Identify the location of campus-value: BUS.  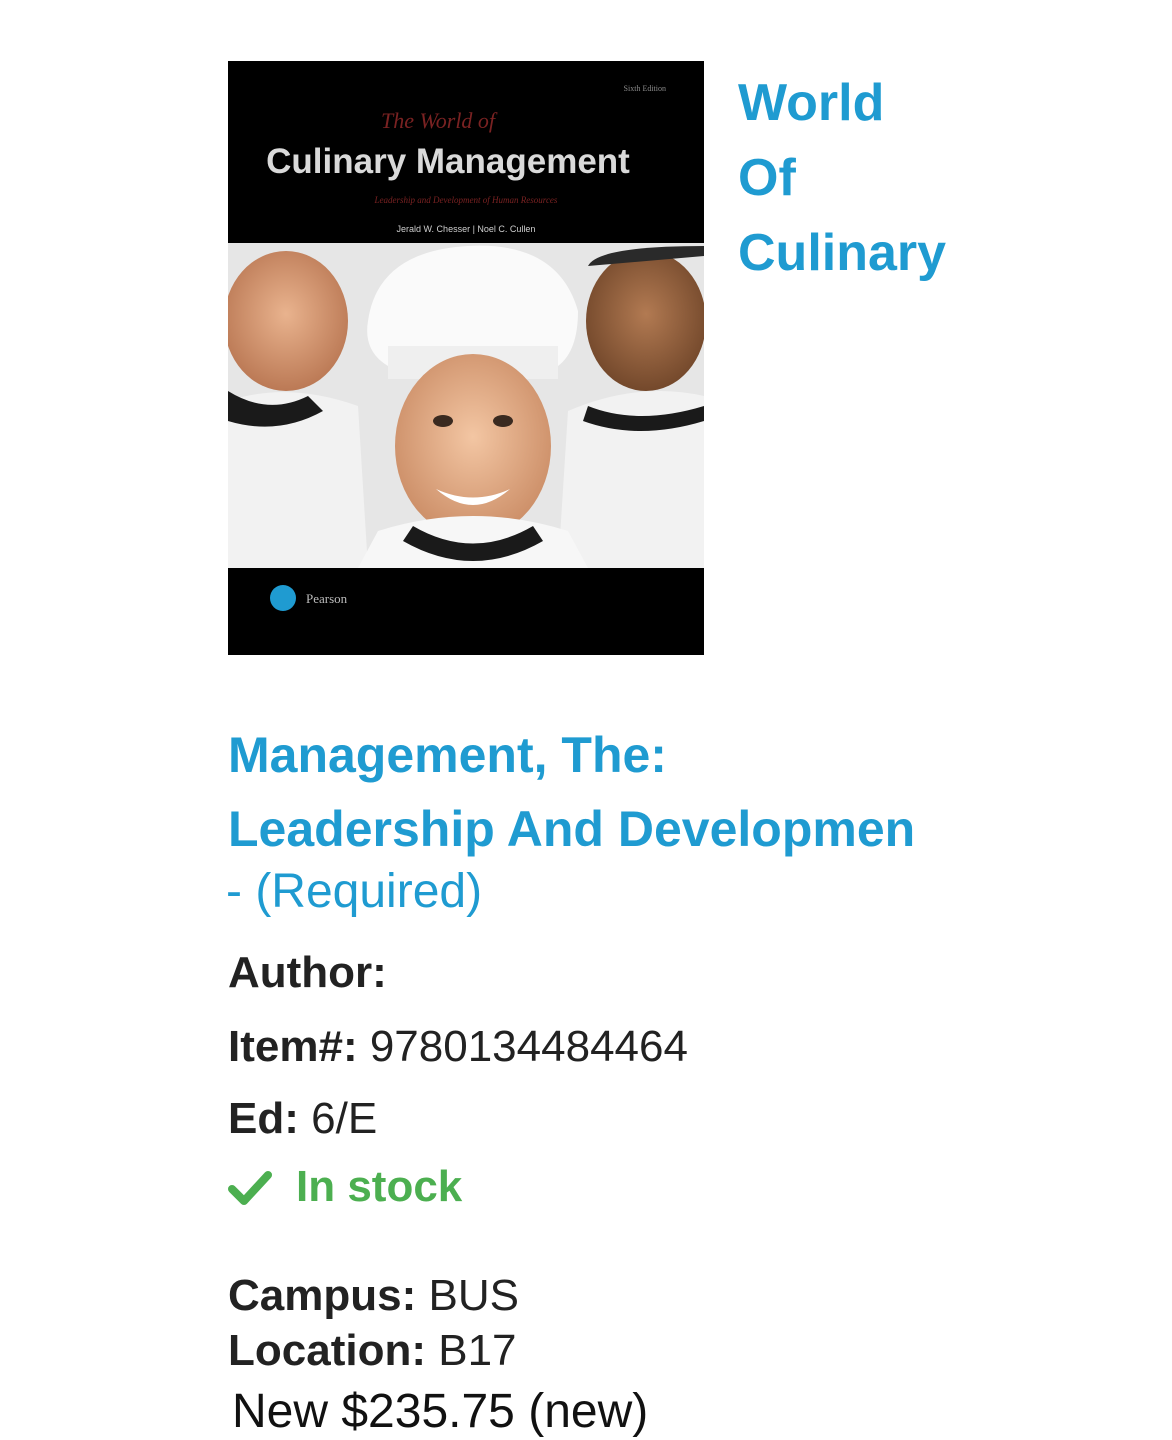
(473, 1295).